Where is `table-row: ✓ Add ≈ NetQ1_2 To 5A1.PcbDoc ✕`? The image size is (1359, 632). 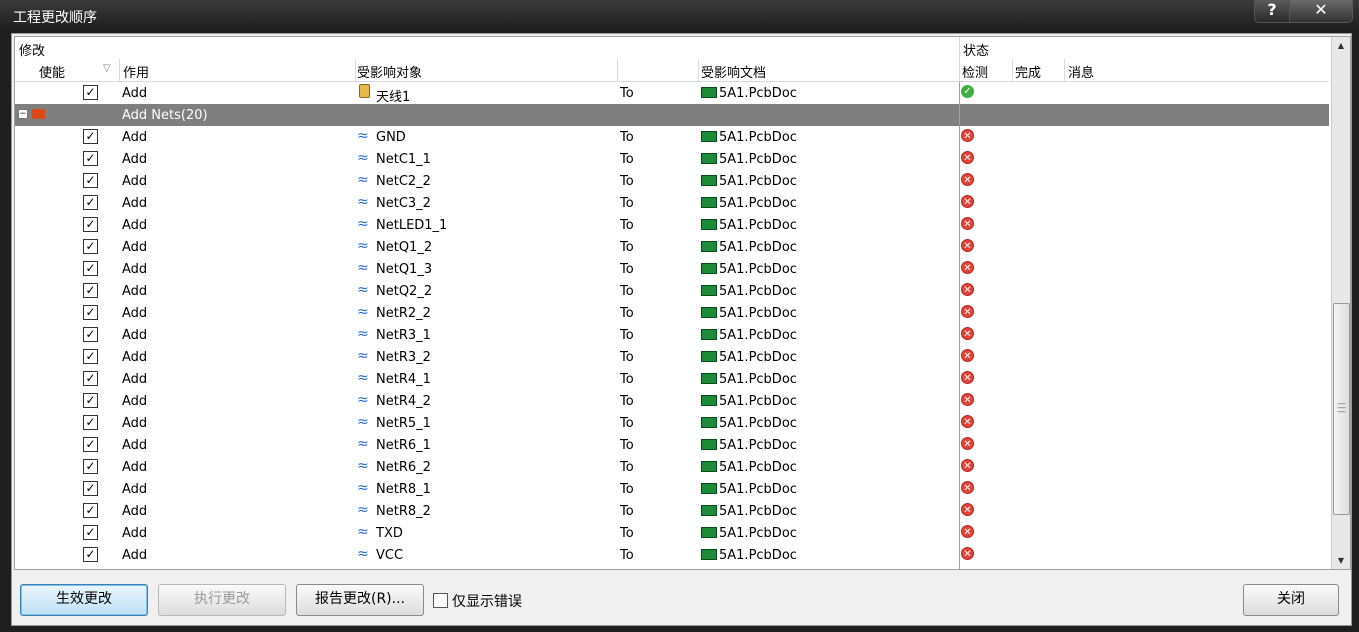 table-row: ✓ Add ≈ NetQ1_2 To 5A1.PcbDoc ✕ is located at coordinates (672, 247).